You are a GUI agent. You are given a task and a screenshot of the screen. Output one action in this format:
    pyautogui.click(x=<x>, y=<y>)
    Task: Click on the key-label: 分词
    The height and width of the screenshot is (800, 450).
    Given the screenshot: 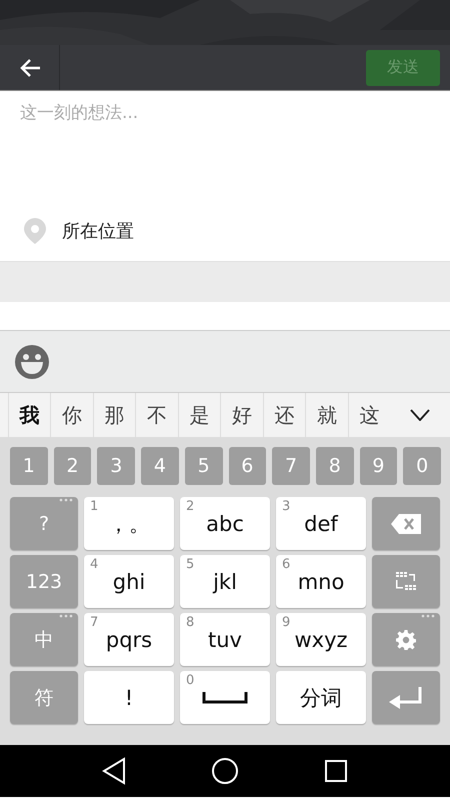 What is the action you would take?
    pyautogui.click(x=321, y=698)
    